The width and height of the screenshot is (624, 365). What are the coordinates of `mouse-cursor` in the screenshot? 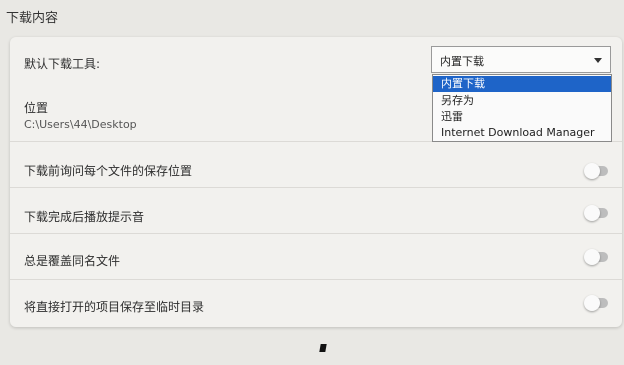 It's located at (323, 348).